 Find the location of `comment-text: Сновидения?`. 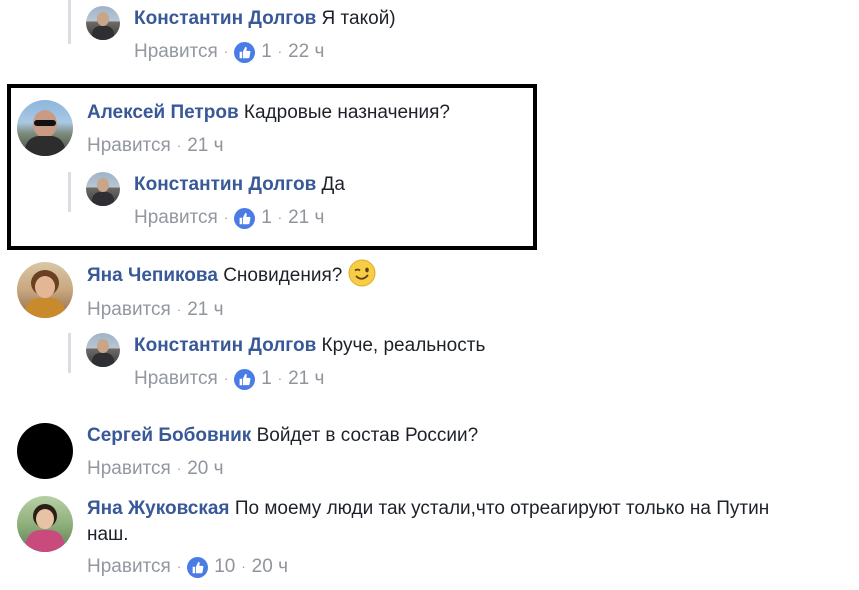

comment-text: Сновидения? is located at coordinates (283, 276).